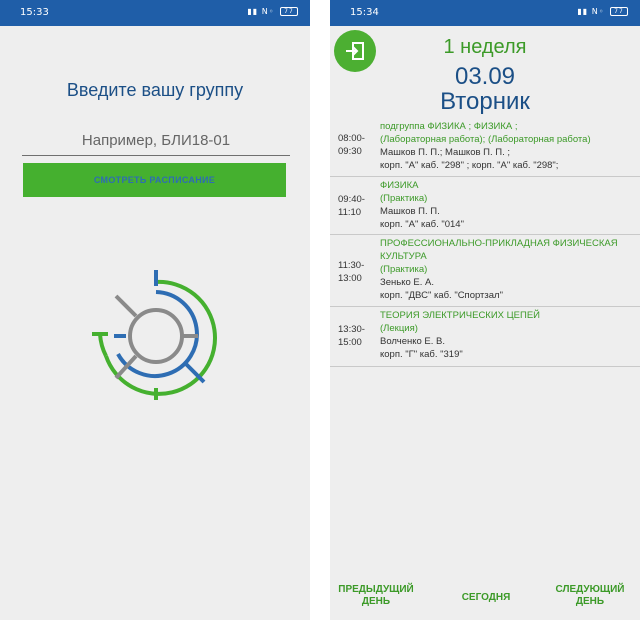  What do you see at coordinates (154, 180) in the screenshot?
I see `view-schedule-button: СМОТРЕТЬ РАСПИСАНИЕ` at bounding box center [154, 180].